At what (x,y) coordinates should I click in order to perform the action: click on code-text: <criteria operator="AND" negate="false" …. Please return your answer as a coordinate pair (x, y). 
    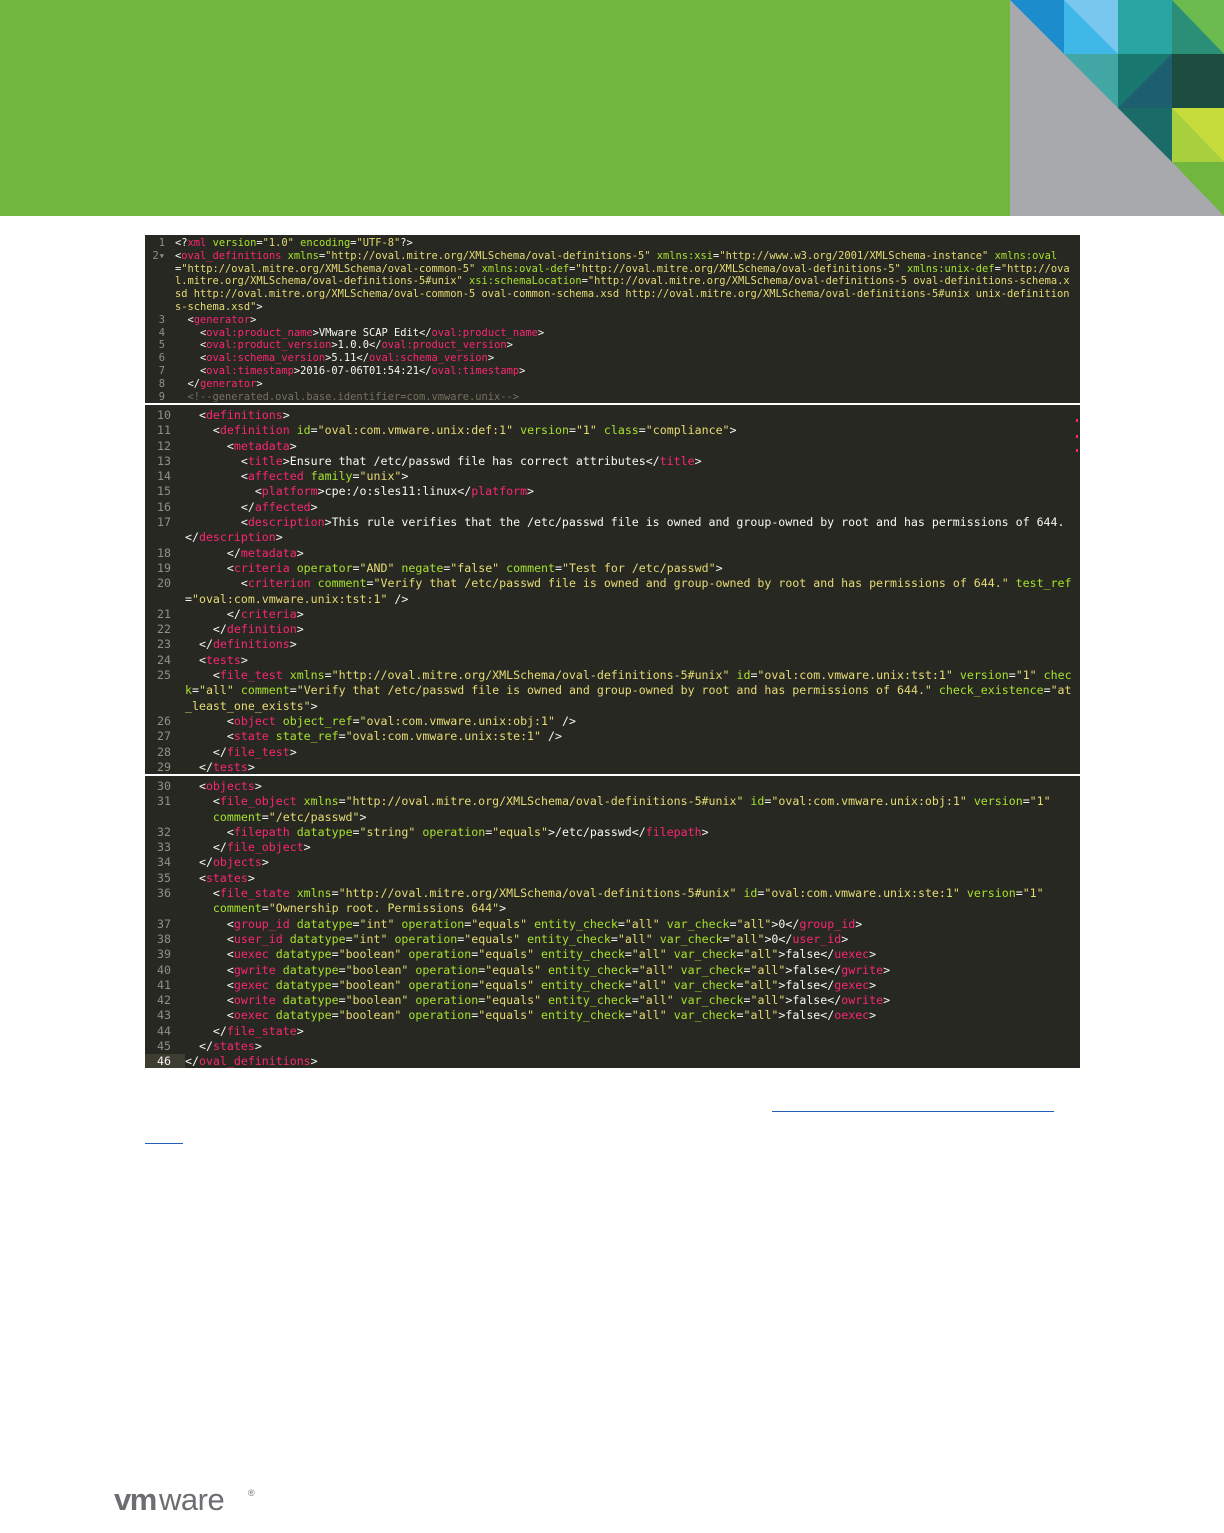
    Looking at the image, I should click on (454, 567).